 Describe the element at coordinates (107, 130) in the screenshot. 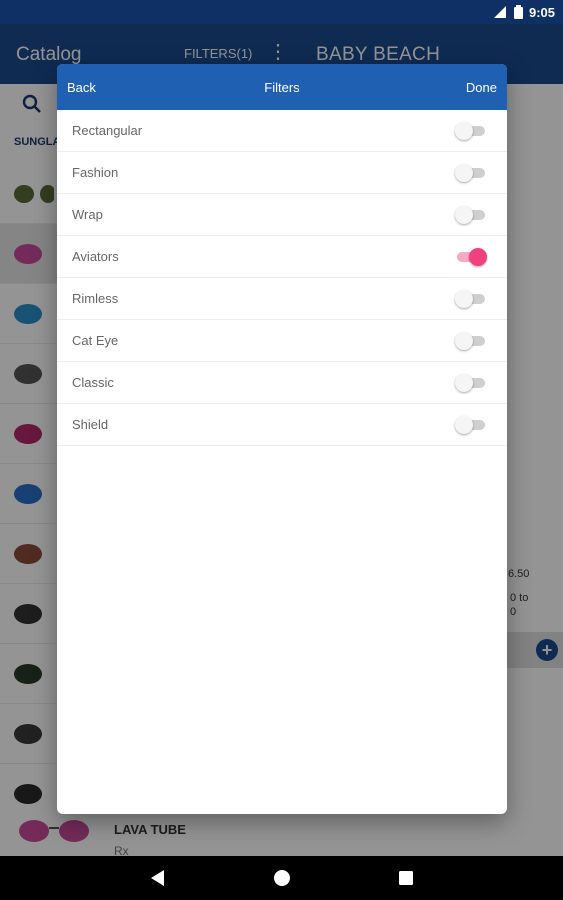

I see `filter-label: Rectangular` at that location.